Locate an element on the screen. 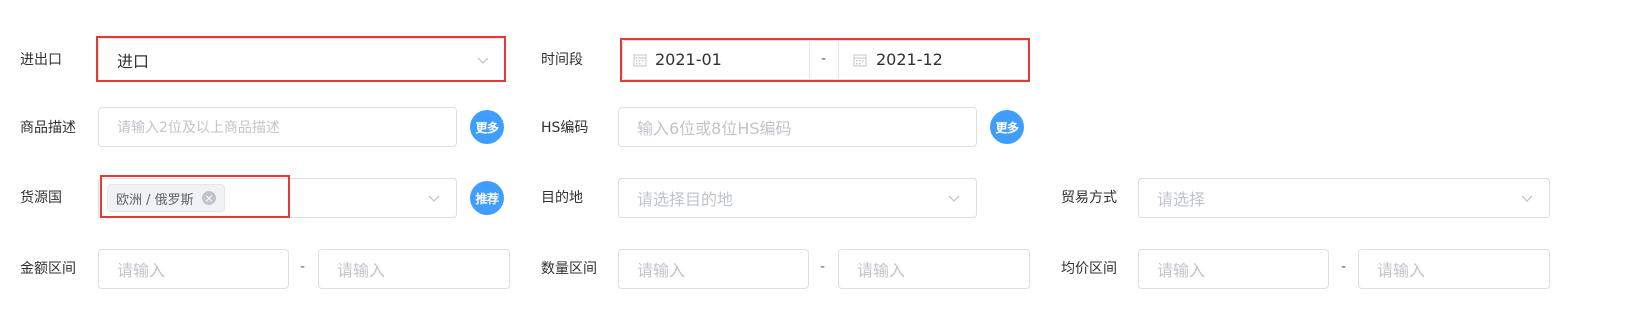 The height and width of the screenshot is (311, 1633). product-desc-input: 请输入2位及以上商品描述 is located at coordinates (277, 127).